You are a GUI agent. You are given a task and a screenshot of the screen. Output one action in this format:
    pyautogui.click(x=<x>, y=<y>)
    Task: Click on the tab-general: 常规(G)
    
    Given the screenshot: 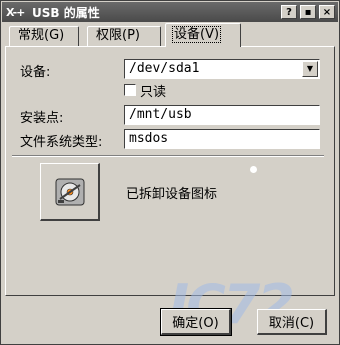 What is the action you would take?
    pyautogui.click(x=44, y=36)
    